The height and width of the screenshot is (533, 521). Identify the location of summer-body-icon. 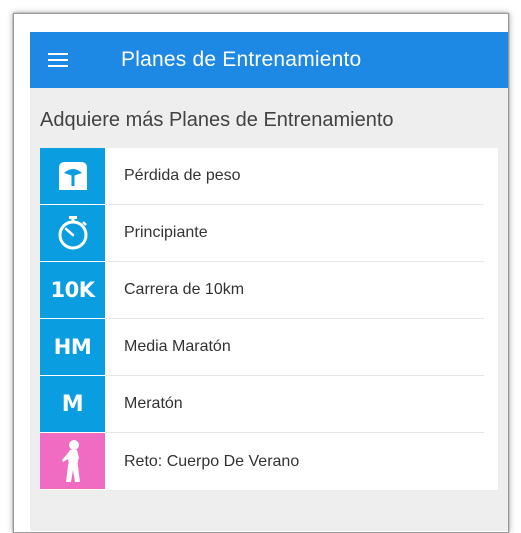
(72, 461).